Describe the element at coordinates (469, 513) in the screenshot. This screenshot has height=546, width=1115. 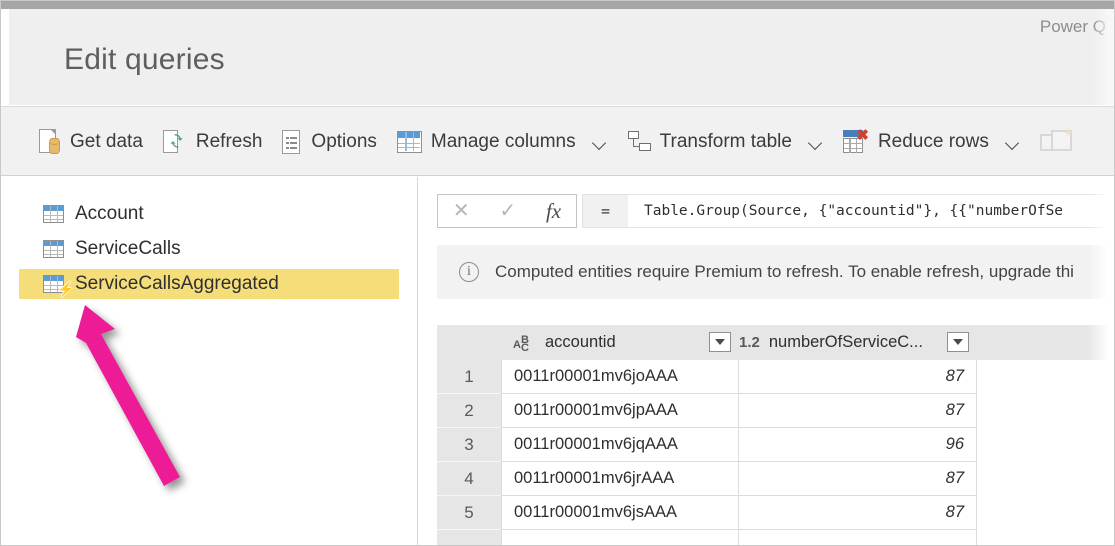
I see `row-number: 5` at that location.